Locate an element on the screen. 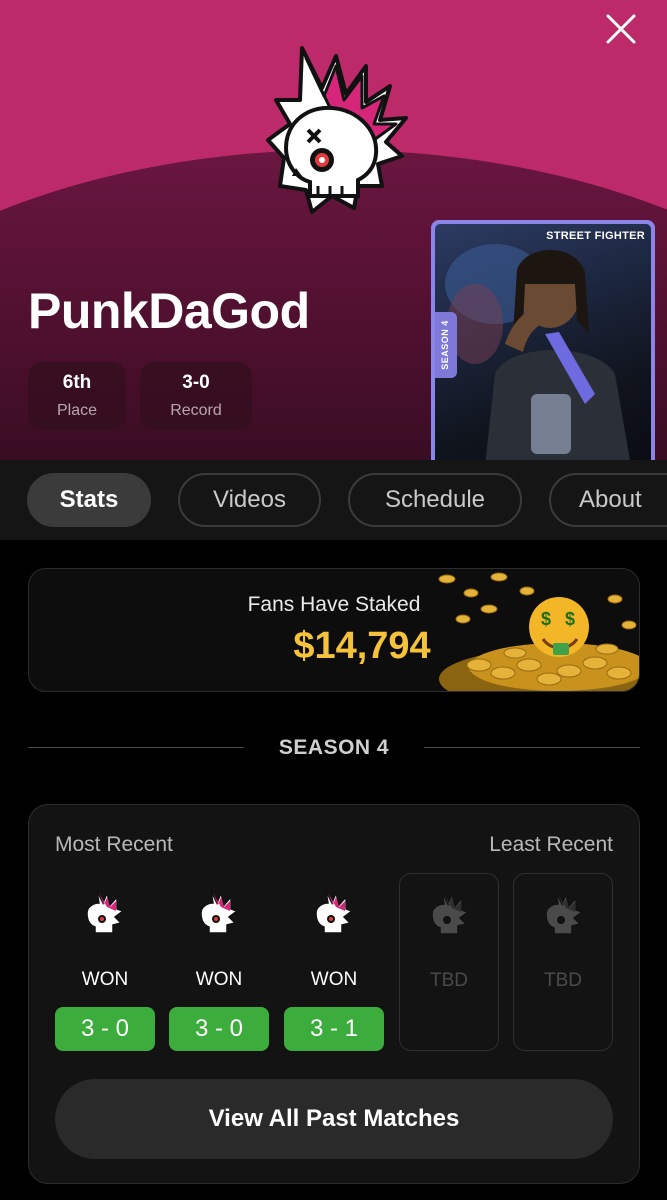  place-value: 6th is located at coordinates (77, 382).